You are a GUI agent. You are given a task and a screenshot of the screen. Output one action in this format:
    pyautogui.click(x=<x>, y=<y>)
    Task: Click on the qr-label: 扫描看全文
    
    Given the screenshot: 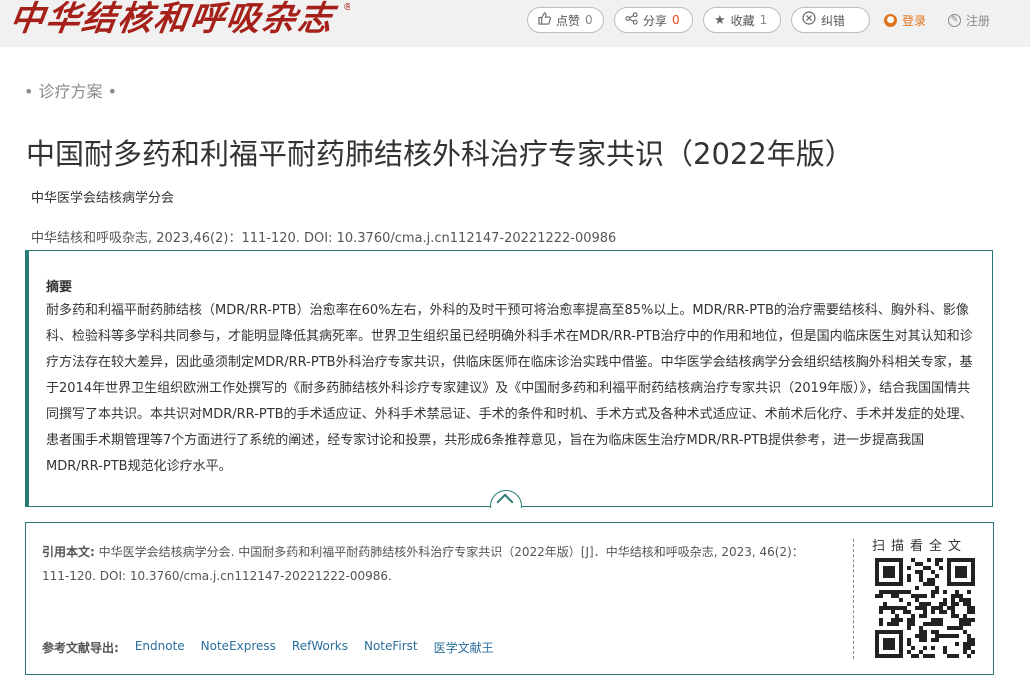 What is the action you would take?
    pyautogui.click(x=920, y=546)
    